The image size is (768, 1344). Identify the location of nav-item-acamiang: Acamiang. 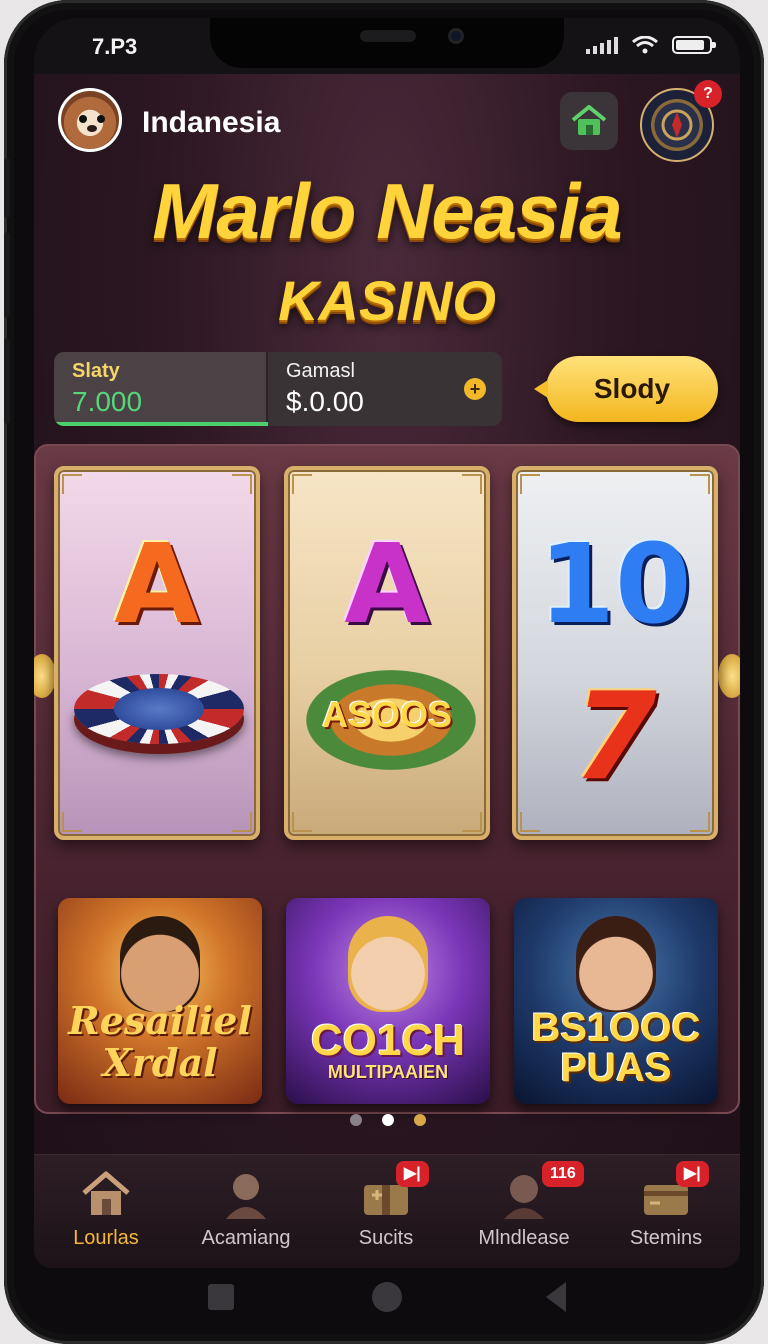
(246, 1211).